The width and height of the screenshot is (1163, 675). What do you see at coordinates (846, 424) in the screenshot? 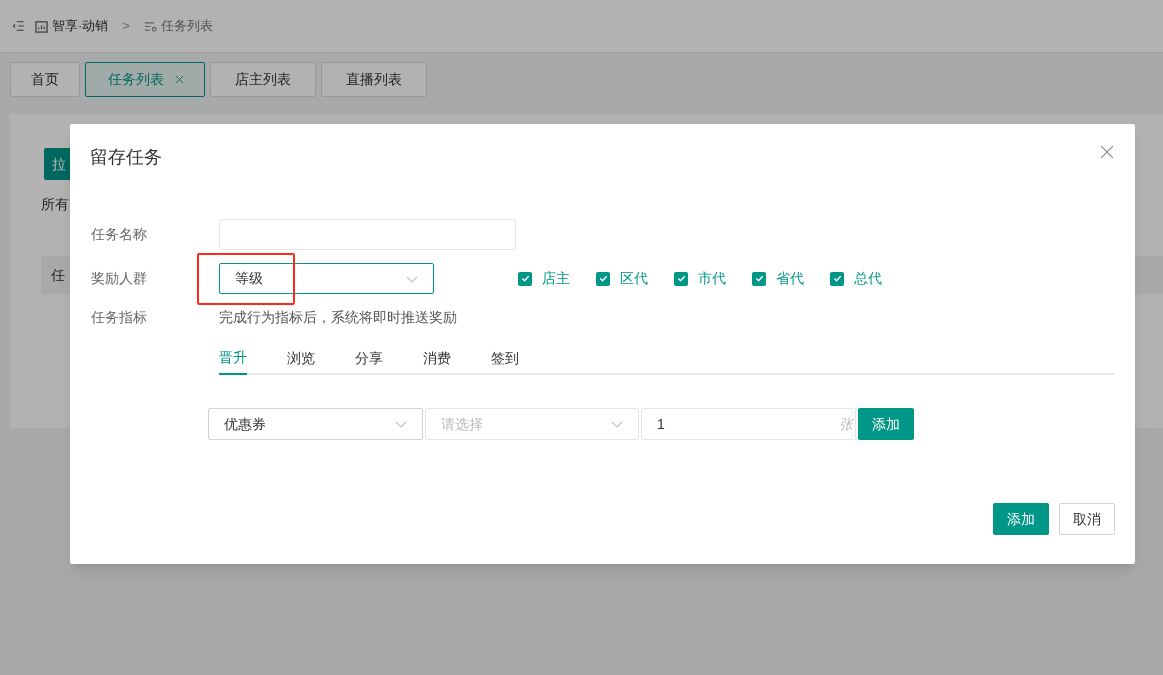
I see `unit-label: 张` at bounding box center [846, 424].